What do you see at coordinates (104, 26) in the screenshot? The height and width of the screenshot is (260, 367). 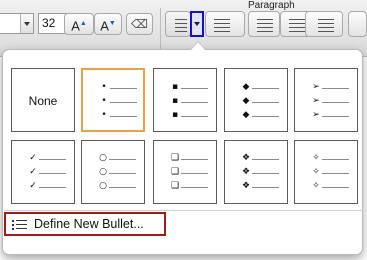 I see `shrink-font-icon: A` at bounding box center [104, 26].